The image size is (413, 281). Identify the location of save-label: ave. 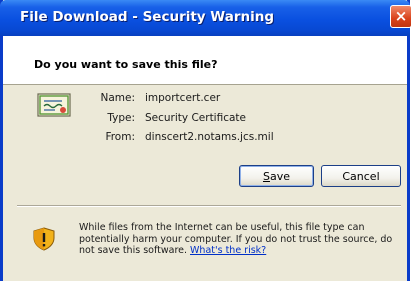
(279, 176).